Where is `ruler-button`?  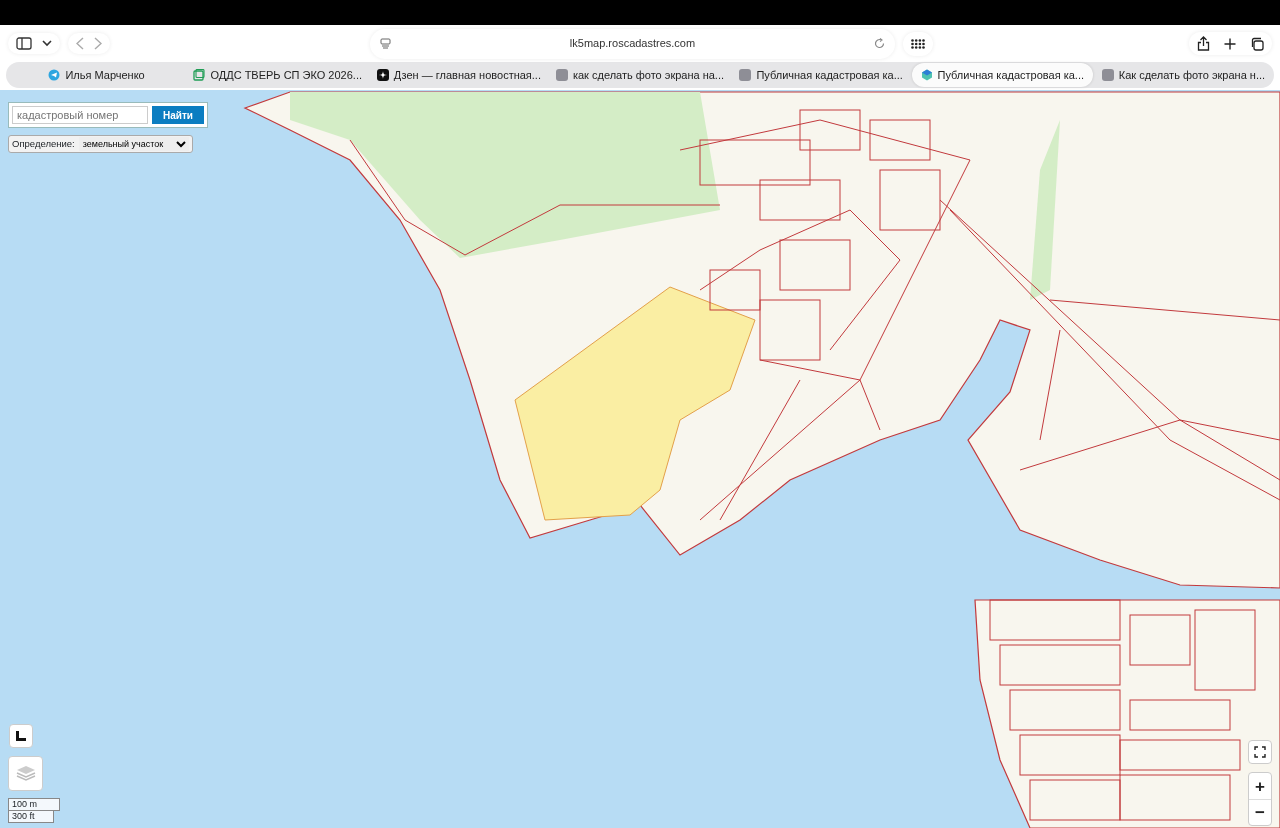
ruler-button is located at coordinates (21, 736).